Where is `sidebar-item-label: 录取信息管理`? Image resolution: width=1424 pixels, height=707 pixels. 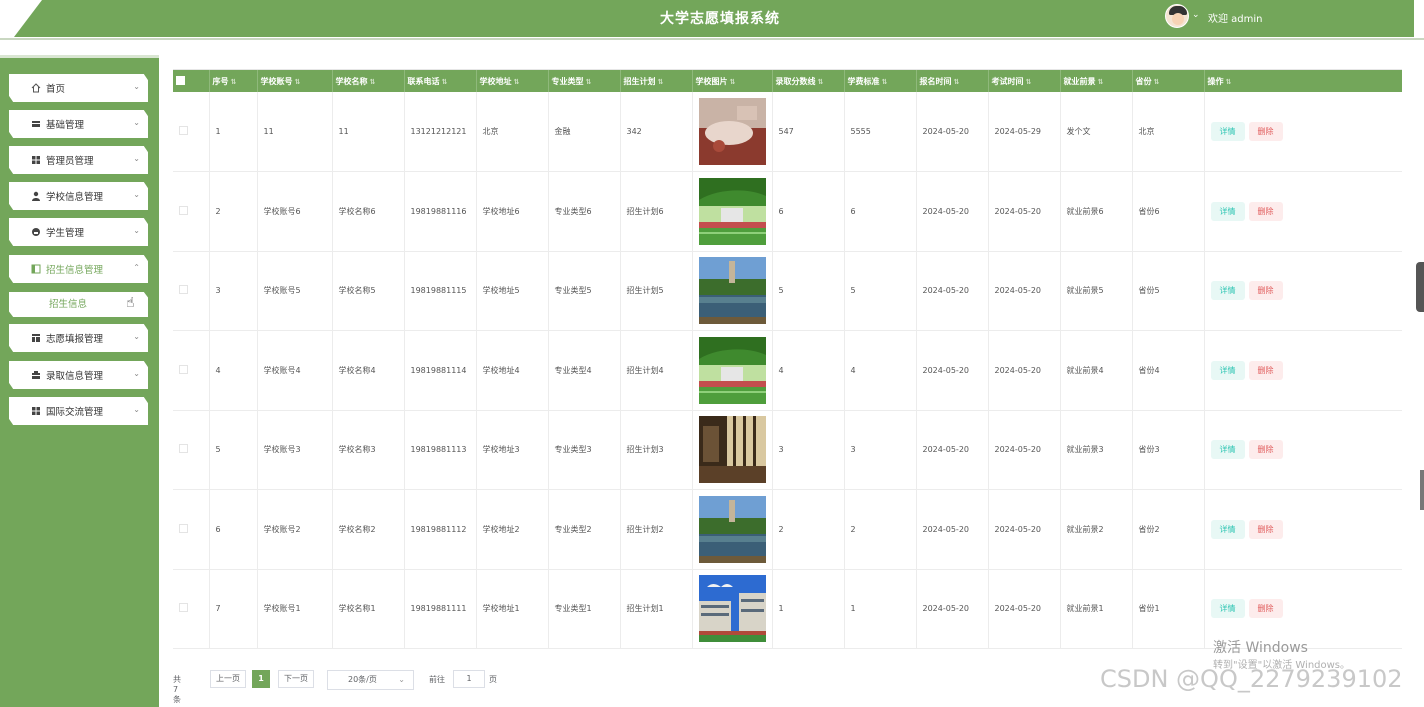 sidebar-item-label: 录取信息管理 is located at coordinates (75, 376).